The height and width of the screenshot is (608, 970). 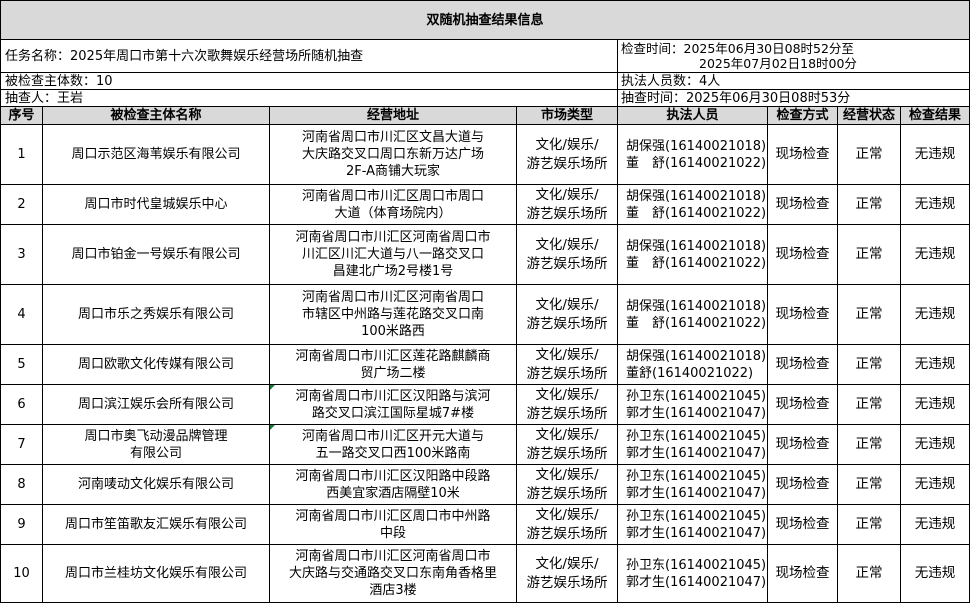 What do you see at coordinates (393, 254) in the screenshot?
I see `business-address: 河南省周口市川汇区河南省周口市 川汇区川汇大道与八一路交叉口 昌建北广场2号楼1号` at bounding box center [393, 254].